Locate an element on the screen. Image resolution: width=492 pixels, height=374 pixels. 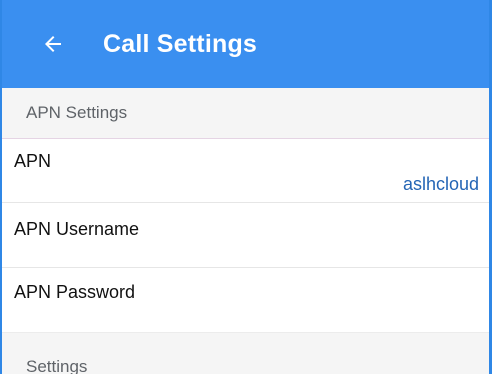
apn-username-label: APN Username is located at coordinates (77, 229).